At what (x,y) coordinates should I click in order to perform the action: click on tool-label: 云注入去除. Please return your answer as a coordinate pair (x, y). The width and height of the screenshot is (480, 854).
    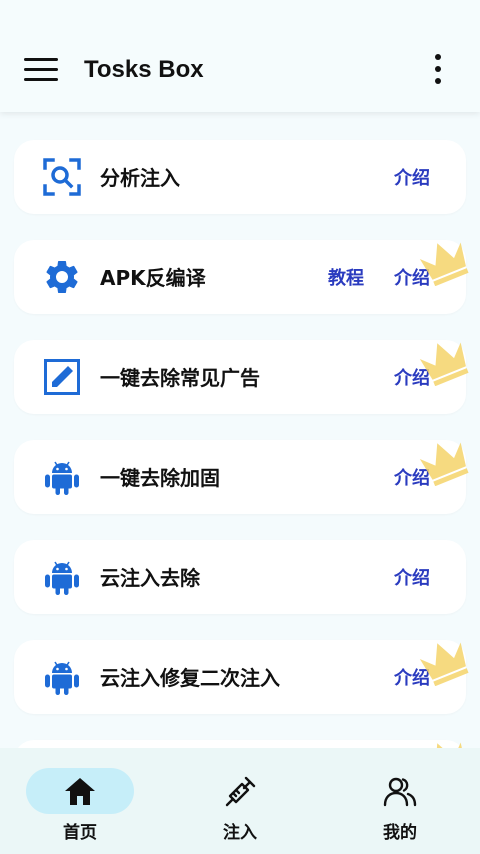
    Looking at the image, I should click on (150, 578).